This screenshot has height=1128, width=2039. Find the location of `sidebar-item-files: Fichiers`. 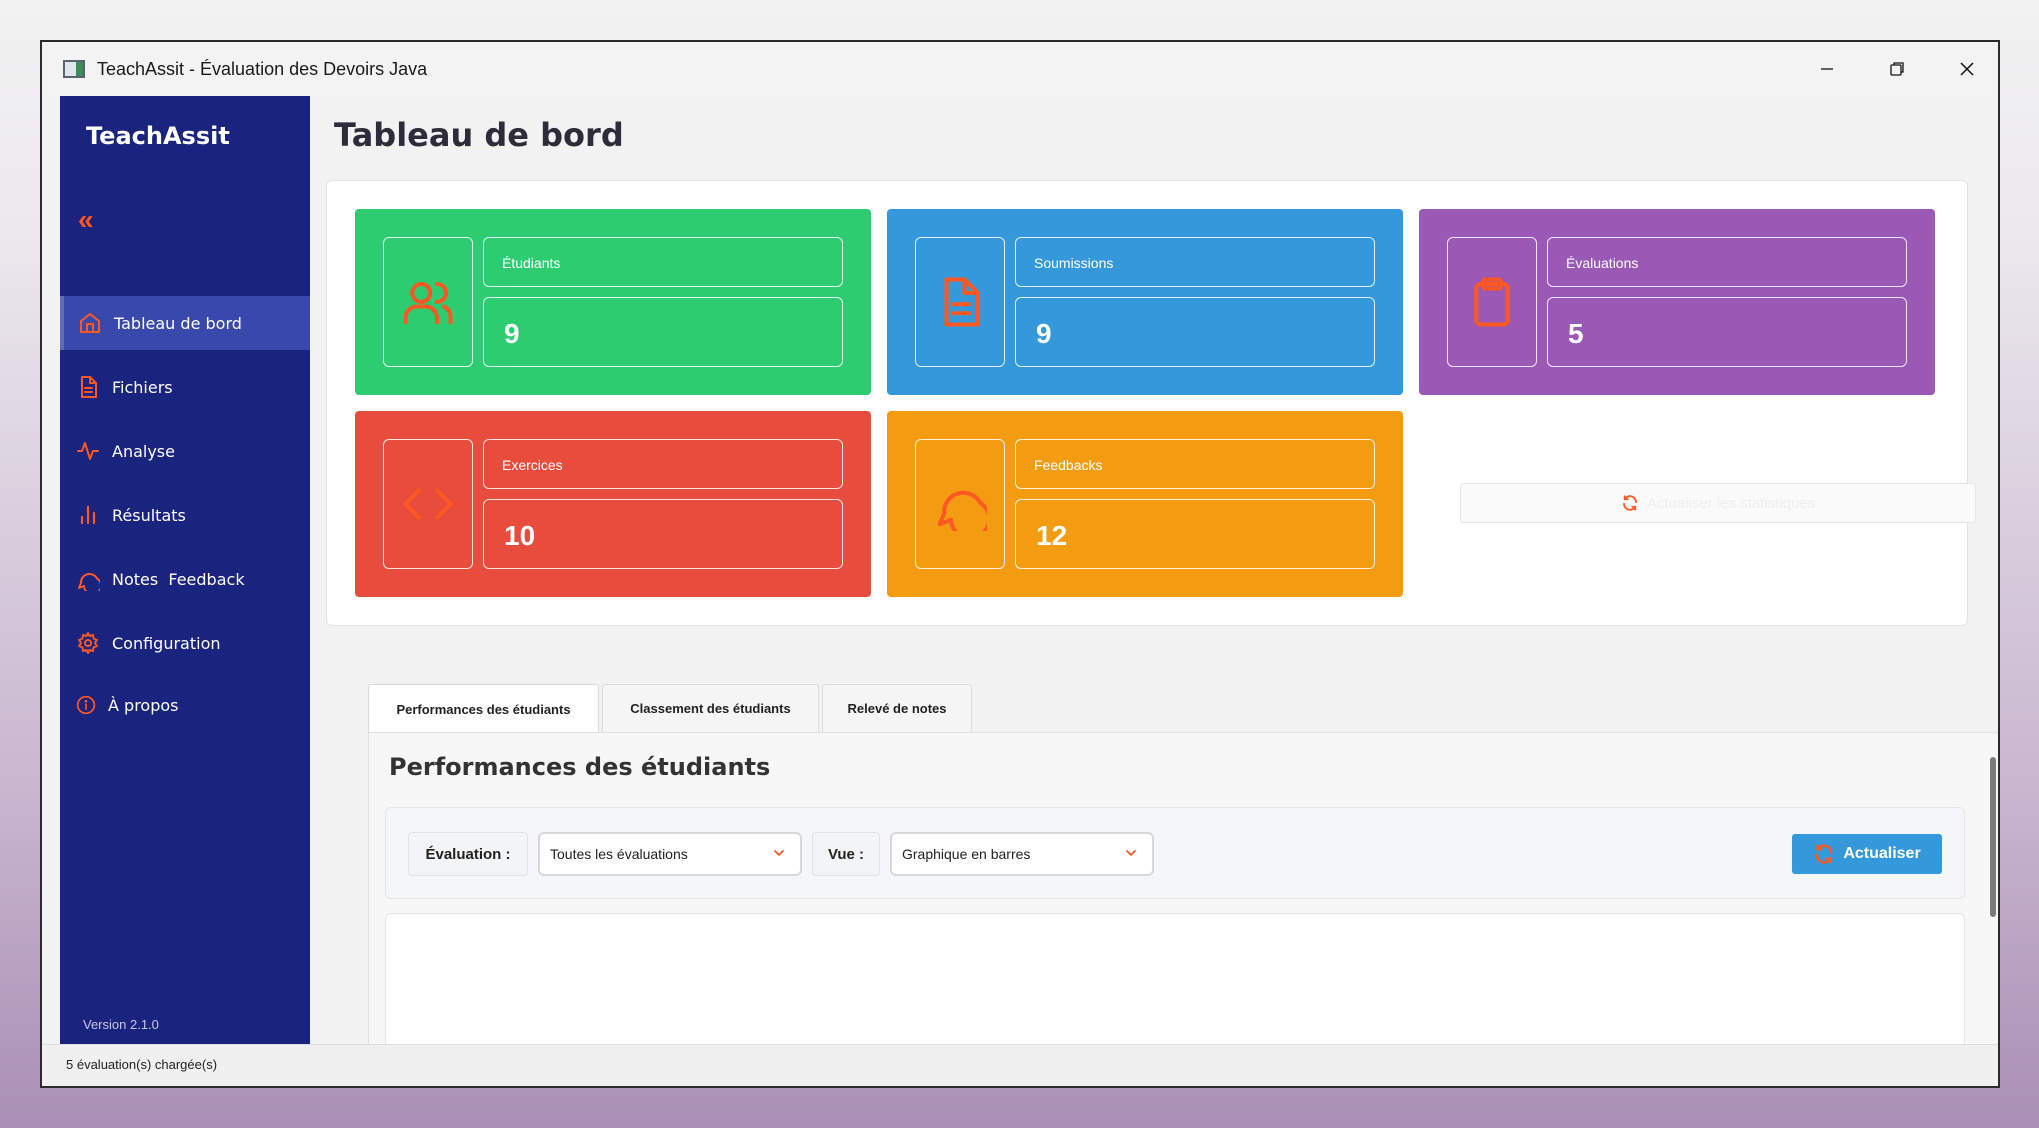

sidebar-item-files: Fichiers is located at coordinates (185, 387).